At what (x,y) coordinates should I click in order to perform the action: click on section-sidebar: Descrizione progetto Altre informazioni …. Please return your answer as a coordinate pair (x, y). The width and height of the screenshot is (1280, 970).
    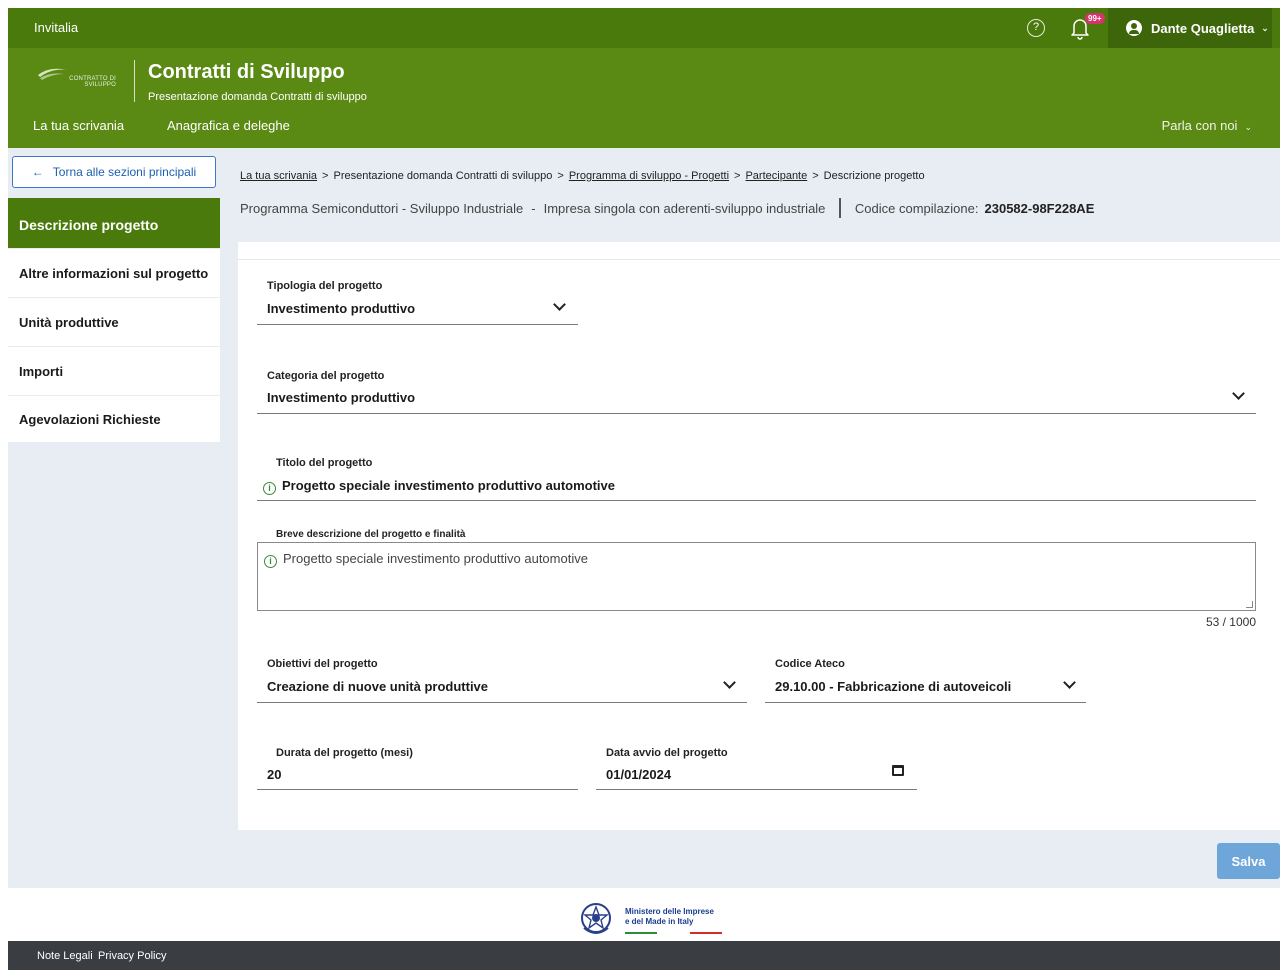
    Looking at the image, I should click on (114, 320).